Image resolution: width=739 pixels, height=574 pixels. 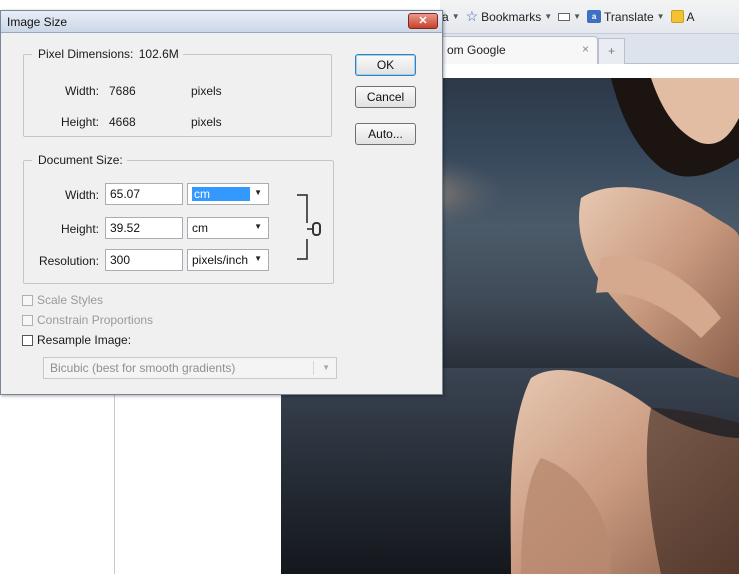 I want to click on toolbar-item-partial: a ▼, so click(x=451, y=17).